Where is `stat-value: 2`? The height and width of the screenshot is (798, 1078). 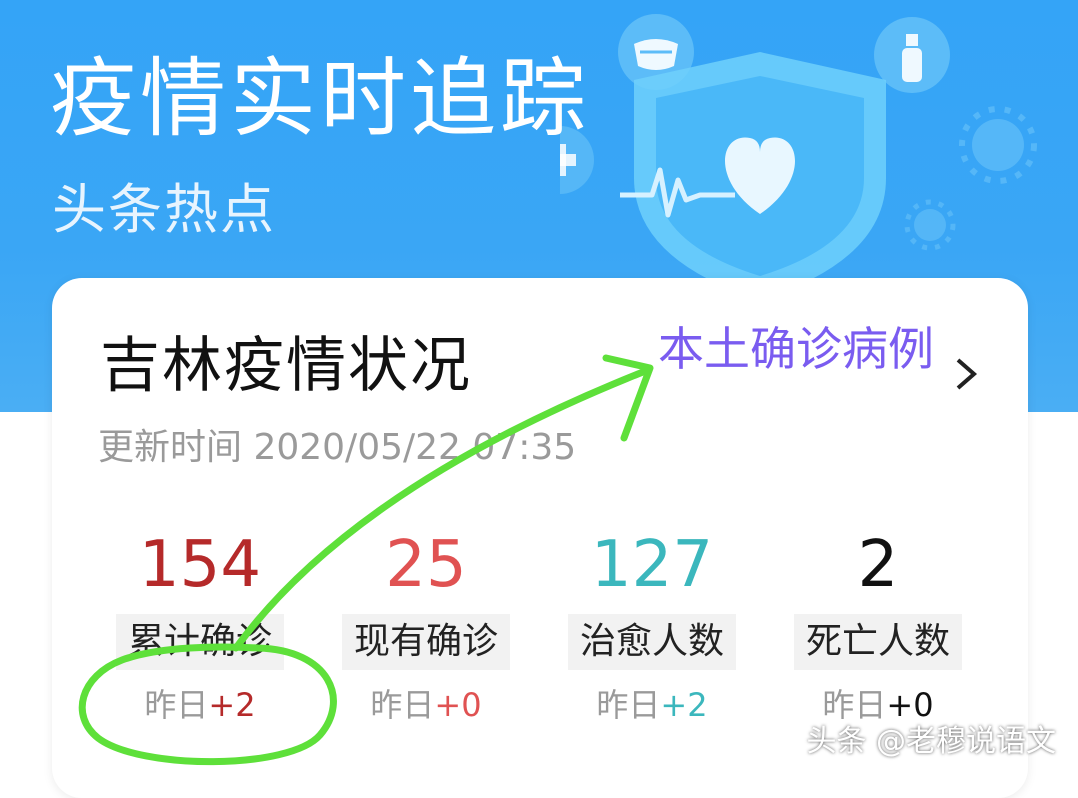 stat-value: 2 is located at coordinates (878, 565).